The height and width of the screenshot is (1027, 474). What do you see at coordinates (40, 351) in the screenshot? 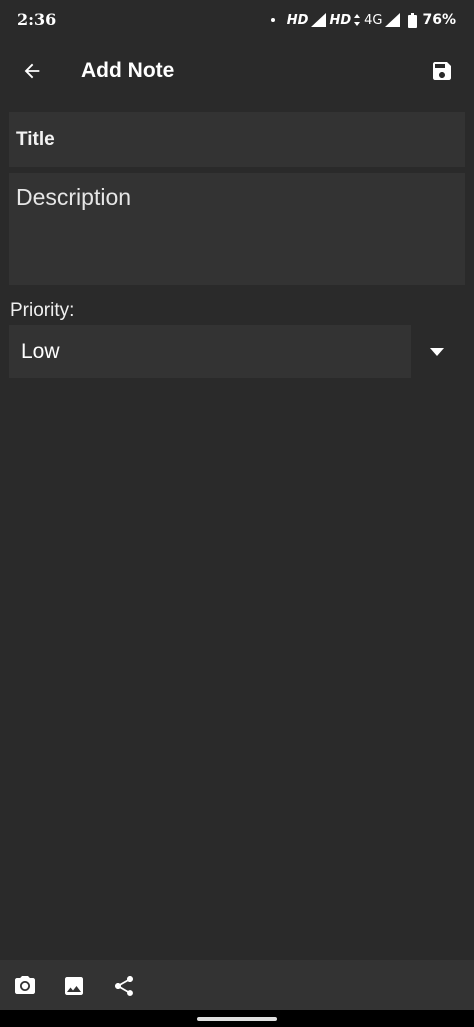
I see `priority-selected-value: Low` at bounding box center [40, 351].